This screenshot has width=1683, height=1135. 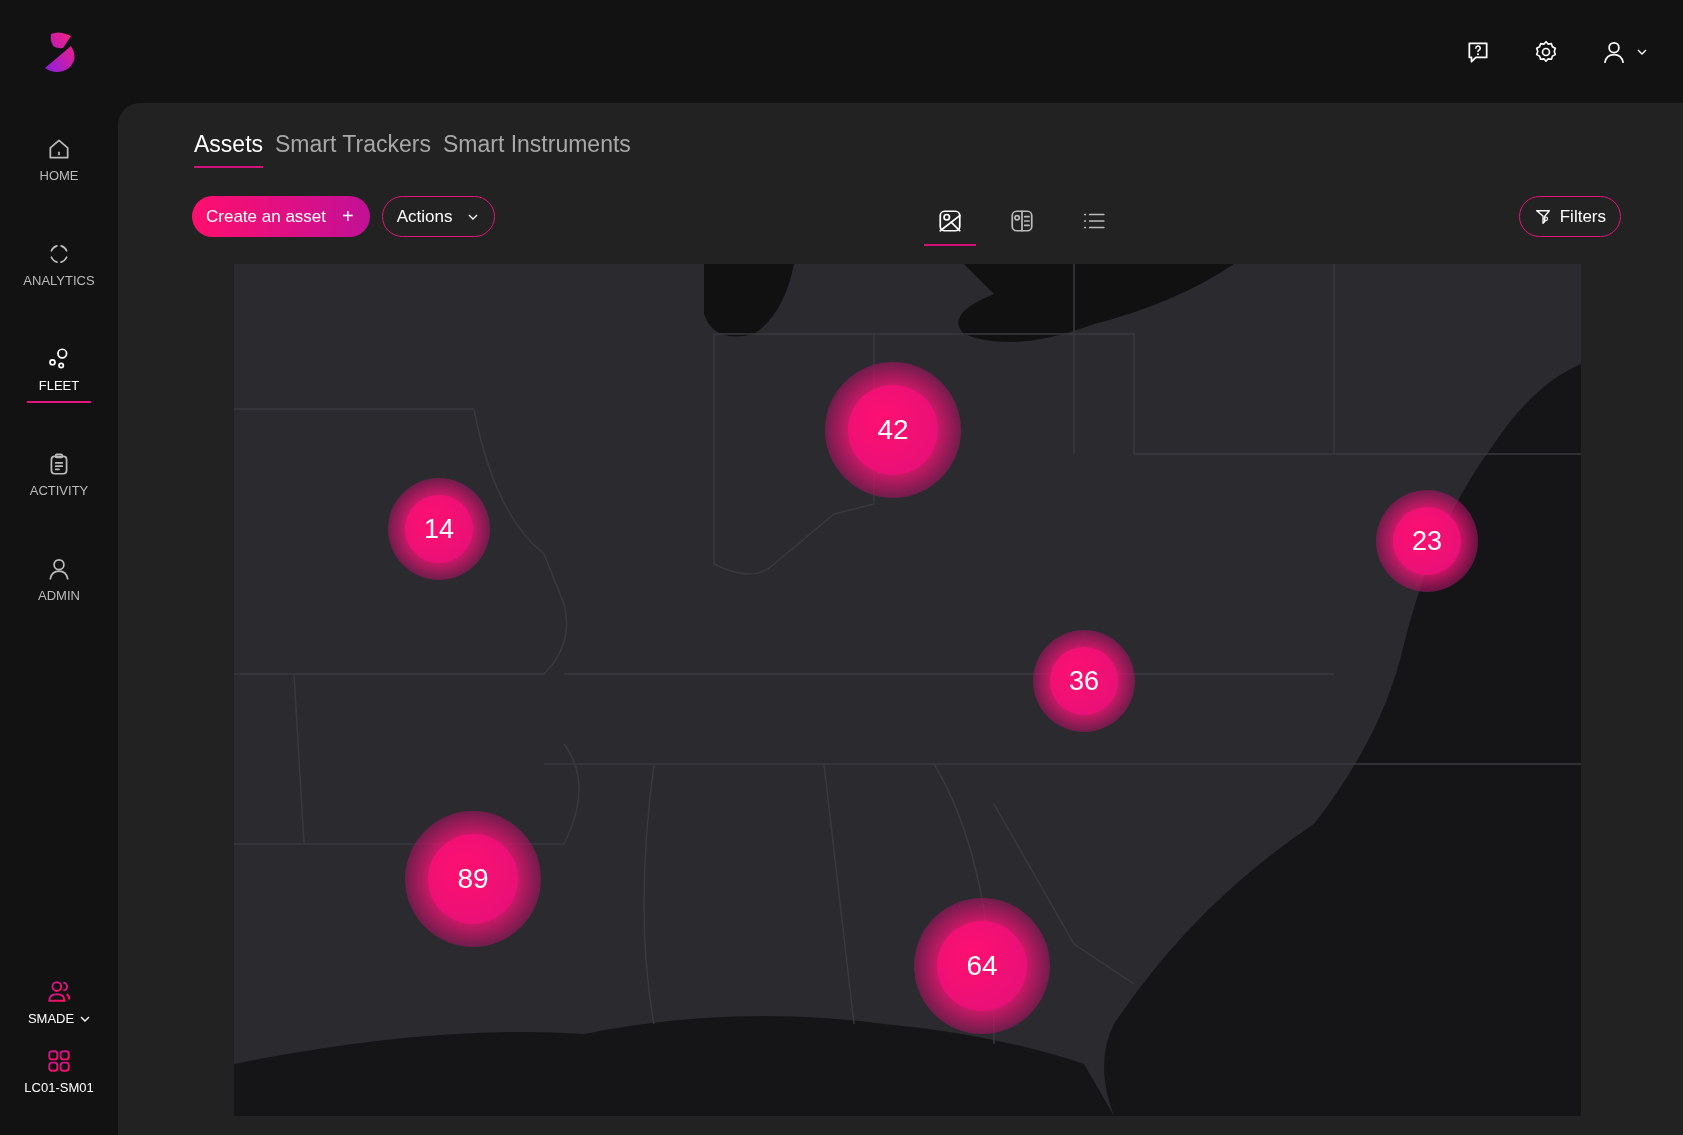 I want to click on site-switcher: LC01-SM01, so click(x=59, y=1071).